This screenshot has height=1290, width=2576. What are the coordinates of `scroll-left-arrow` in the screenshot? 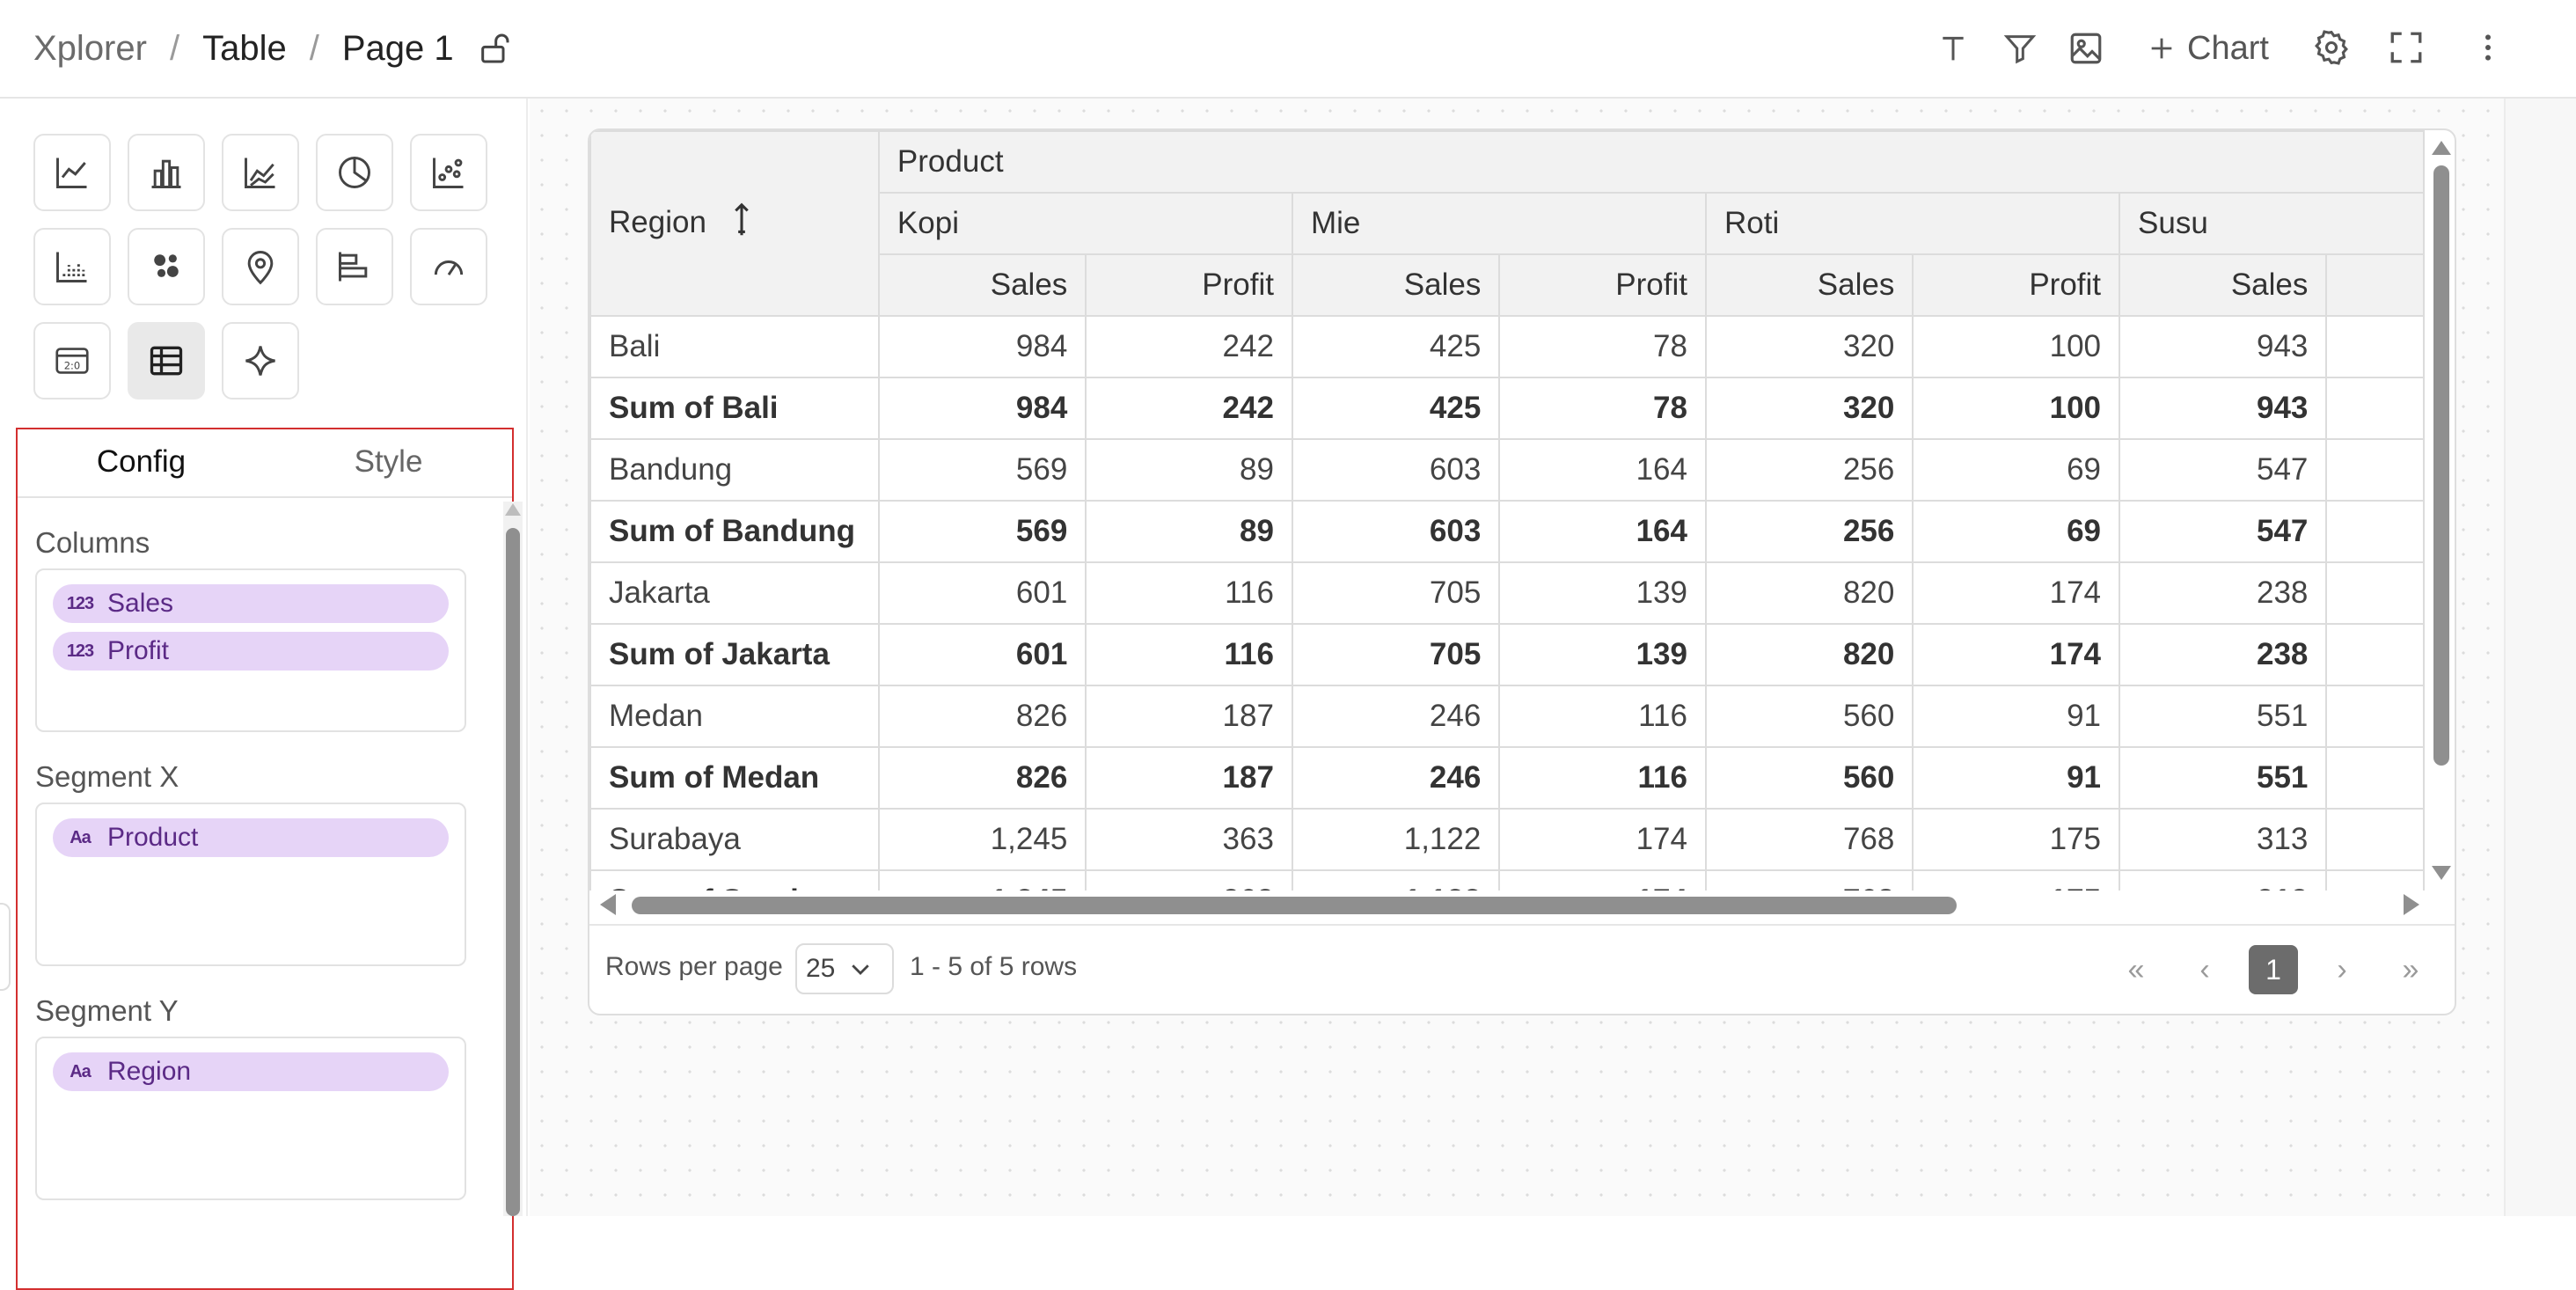 It's located at (608, 904).